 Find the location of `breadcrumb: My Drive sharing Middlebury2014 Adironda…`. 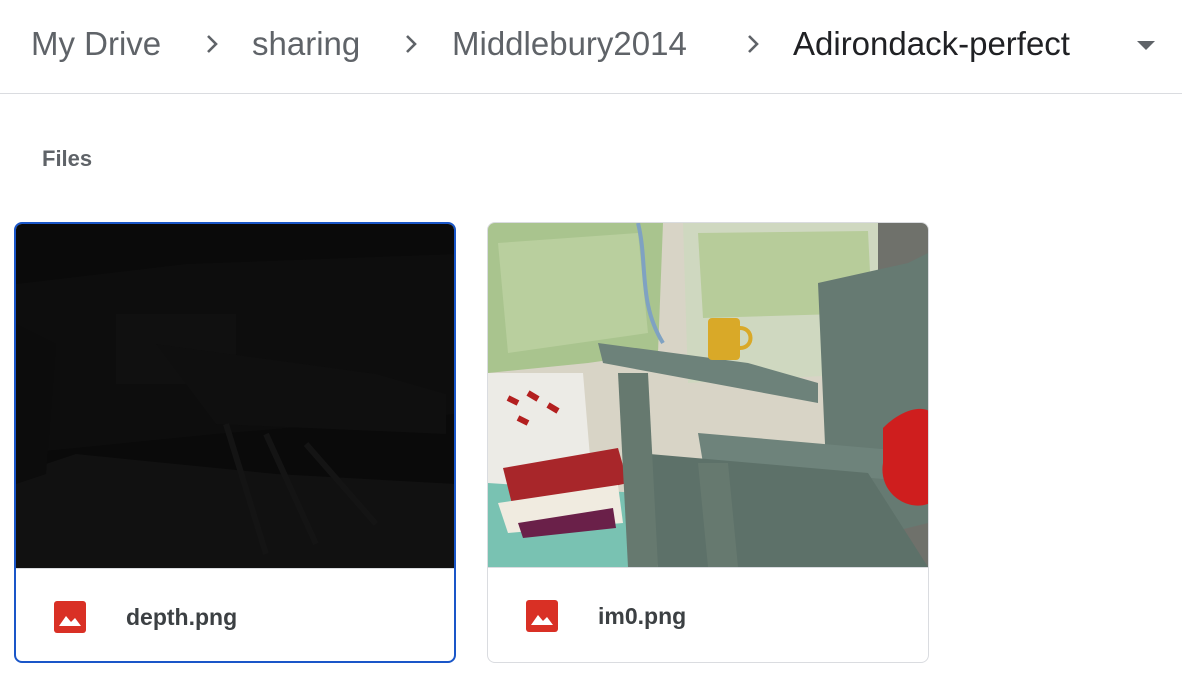

breadcrumb: My Drive sharing Middlebury2014 Adironda… is located at coordinates (591, 47).